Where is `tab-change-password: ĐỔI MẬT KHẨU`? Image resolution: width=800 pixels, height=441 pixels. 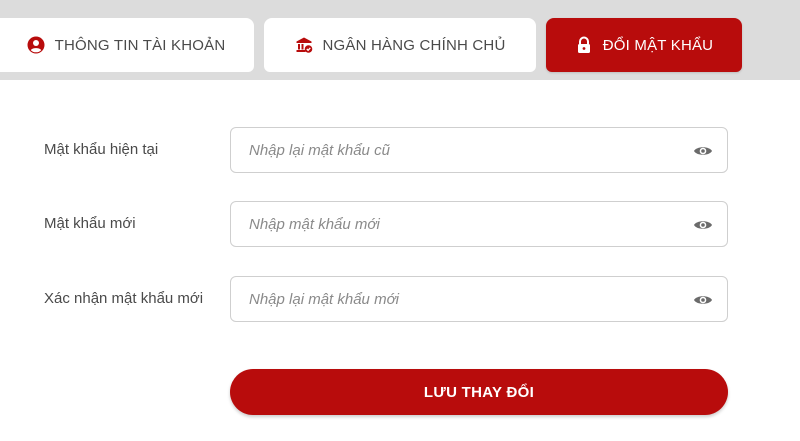
tab-change-password: ĐỔI MẬT KHẨU is located at coordinates (644, 45).